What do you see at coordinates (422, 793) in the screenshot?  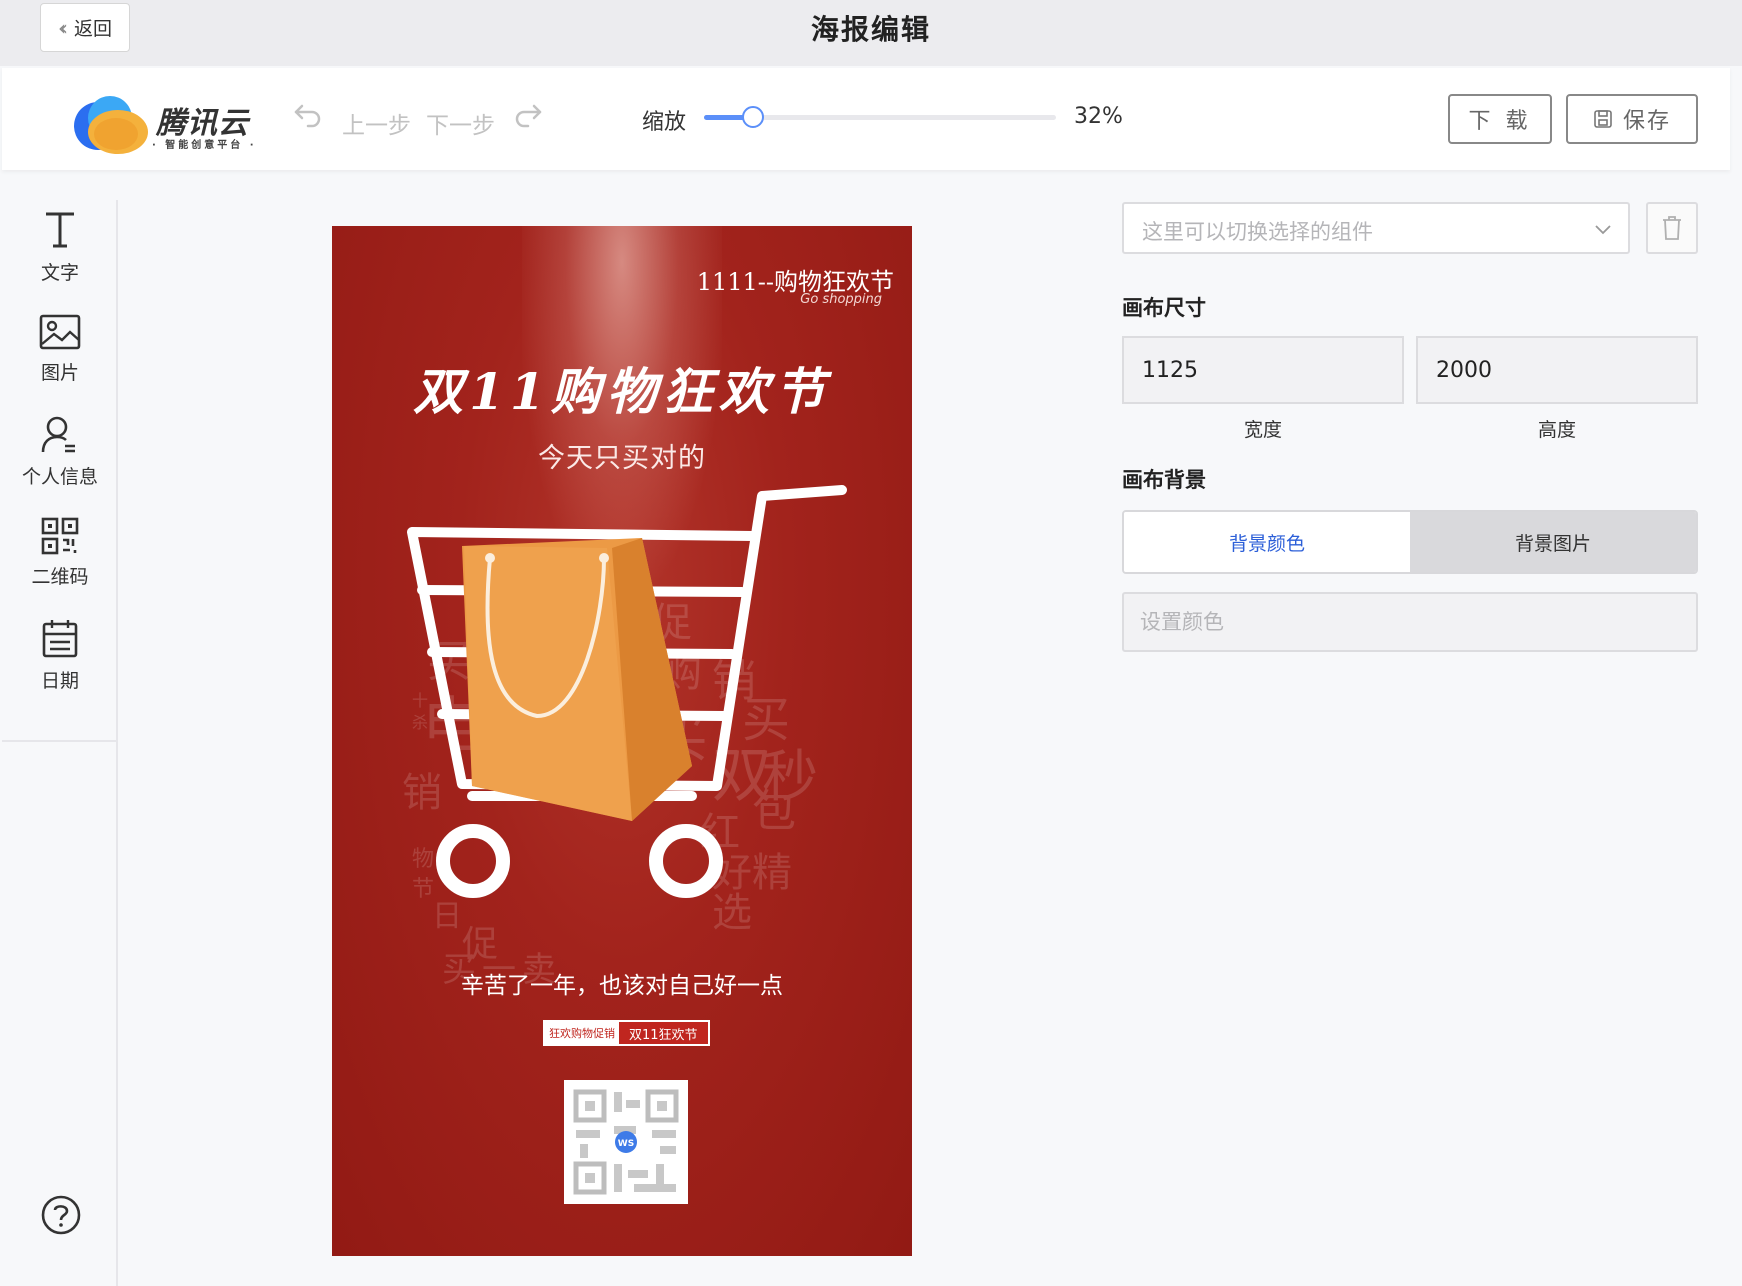 I see `word-cloud-word: 销` at bounding box center [422, 793].